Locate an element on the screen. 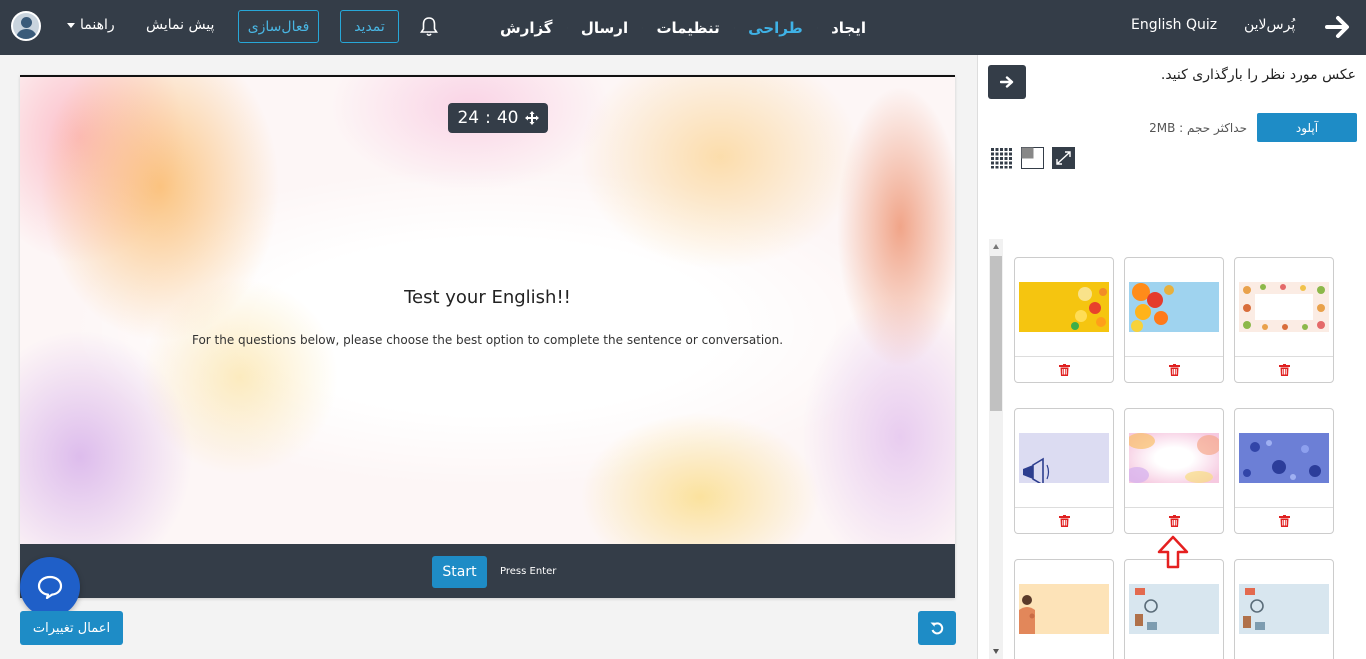 This screenshot has width=1366, height=659. timer: 24 : 40 is located at coordinates (498, 118).